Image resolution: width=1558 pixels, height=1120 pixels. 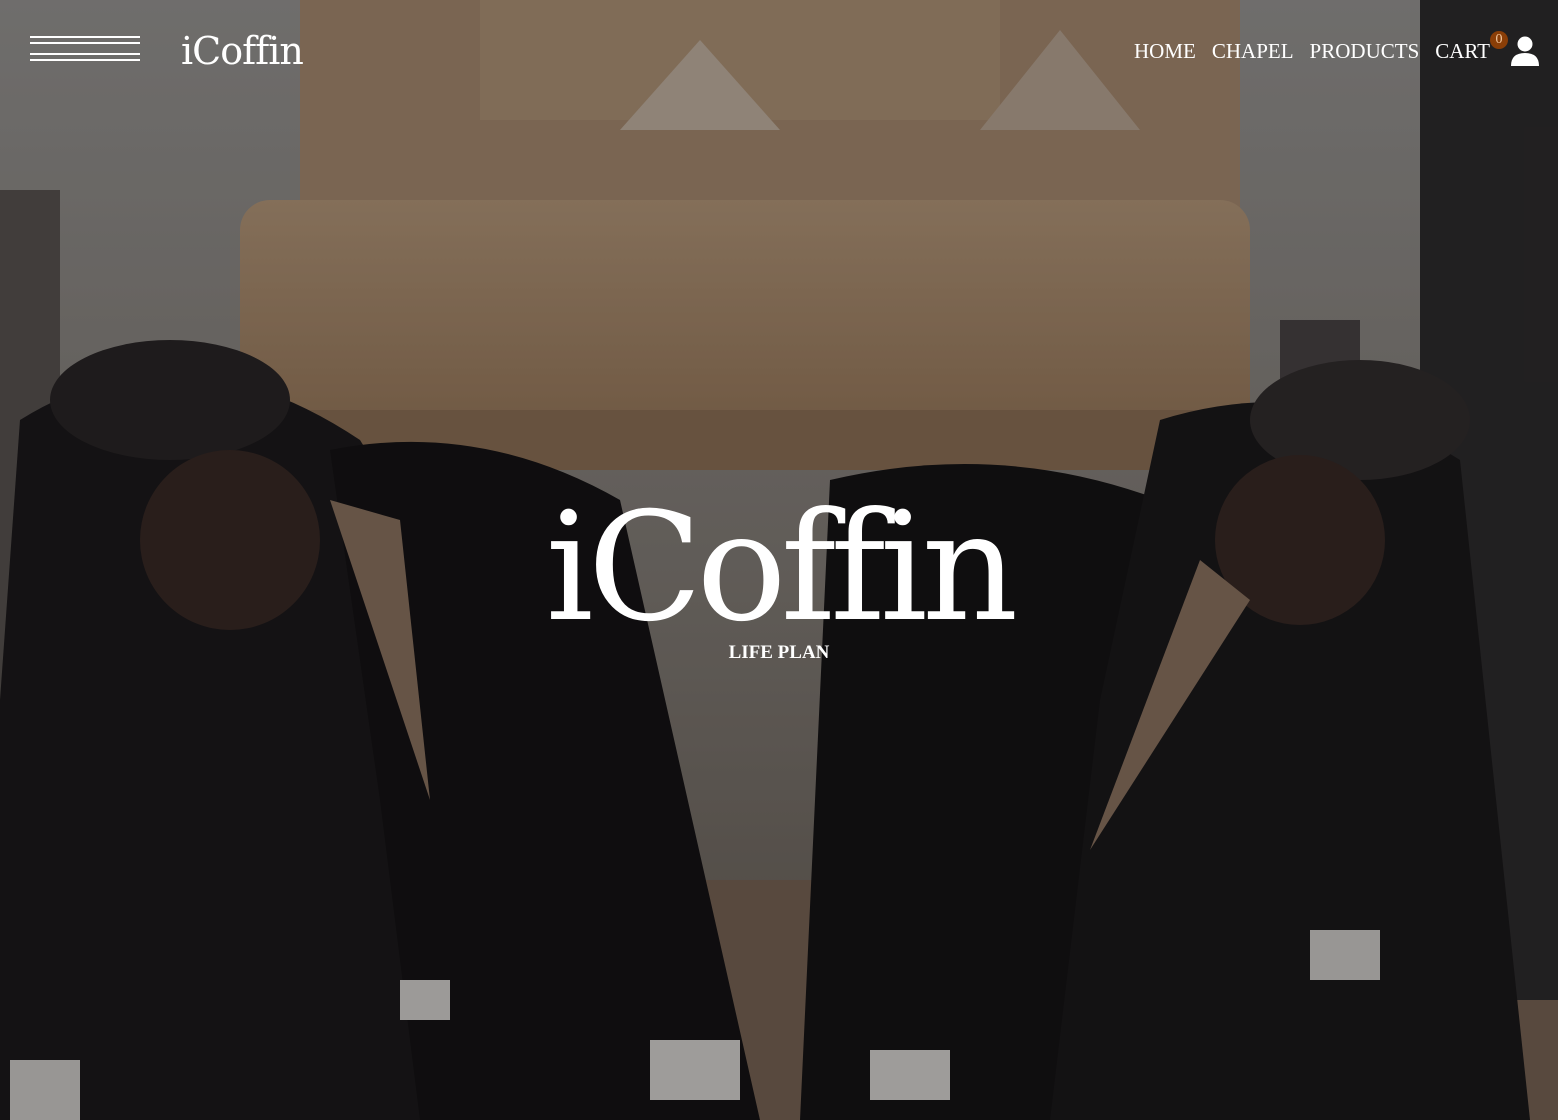 What do you see at coordinates (242, 51) in the screenshot?
I see `brand-logo: iCoffin` at bounding box center [242, 51].